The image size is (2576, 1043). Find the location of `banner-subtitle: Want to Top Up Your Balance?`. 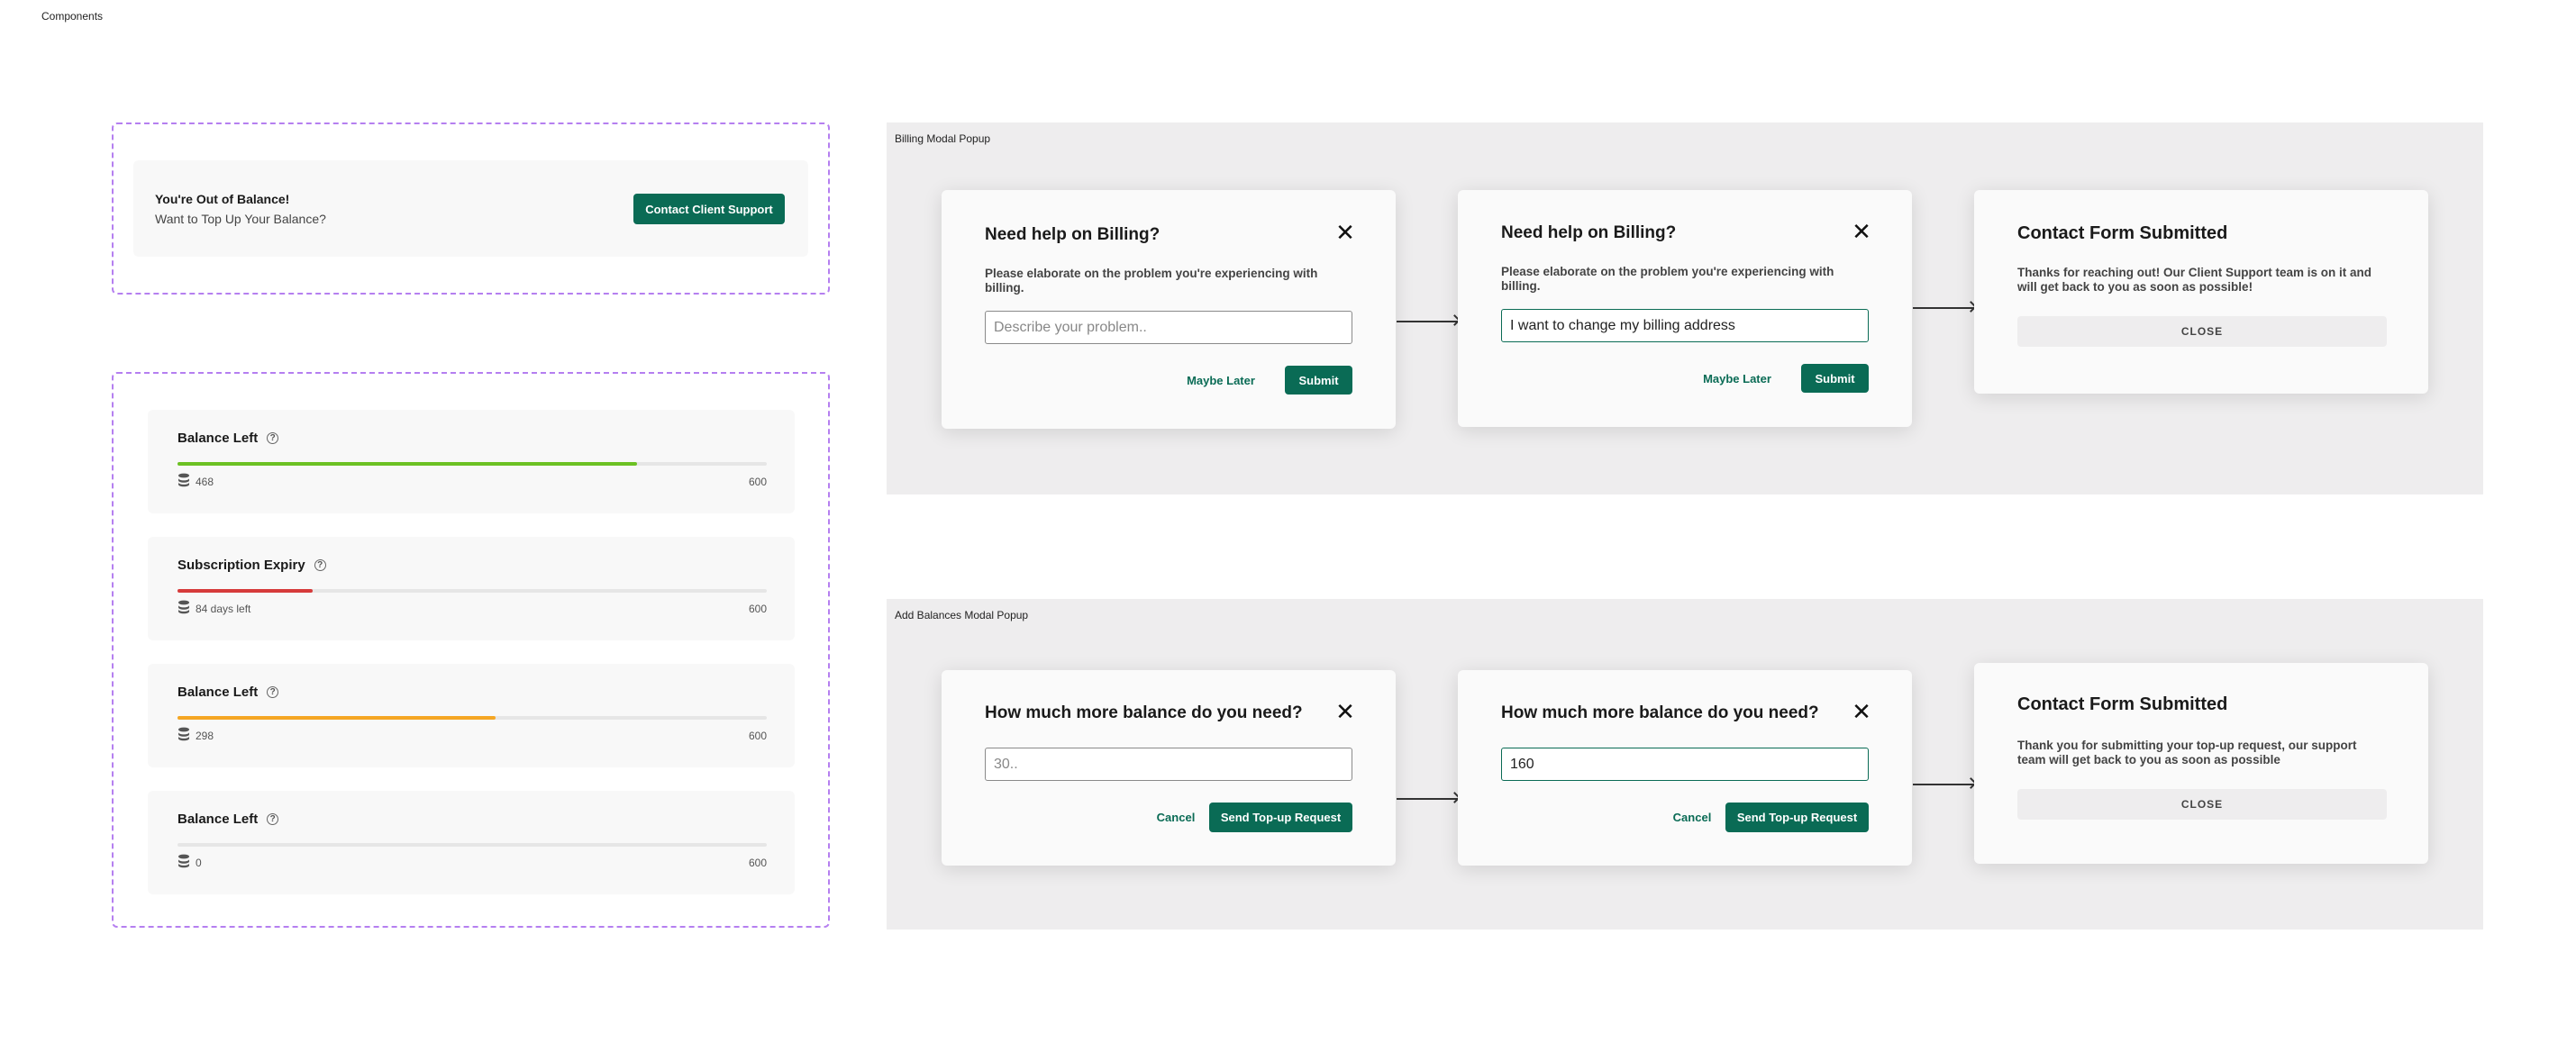

banner-subtitle: Want to Top Up Your Balance? is located at coordinates (240, 219).